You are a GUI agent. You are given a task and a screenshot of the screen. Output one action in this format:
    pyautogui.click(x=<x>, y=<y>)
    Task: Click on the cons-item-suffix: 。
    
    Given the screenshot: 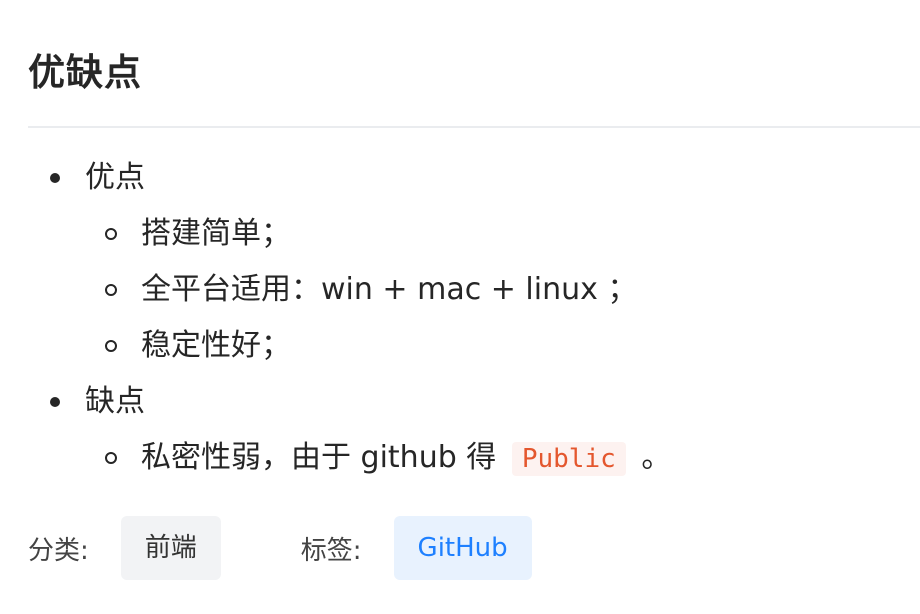 What is the action you would take?
    pyautogui.click(x=656, y=457)
    